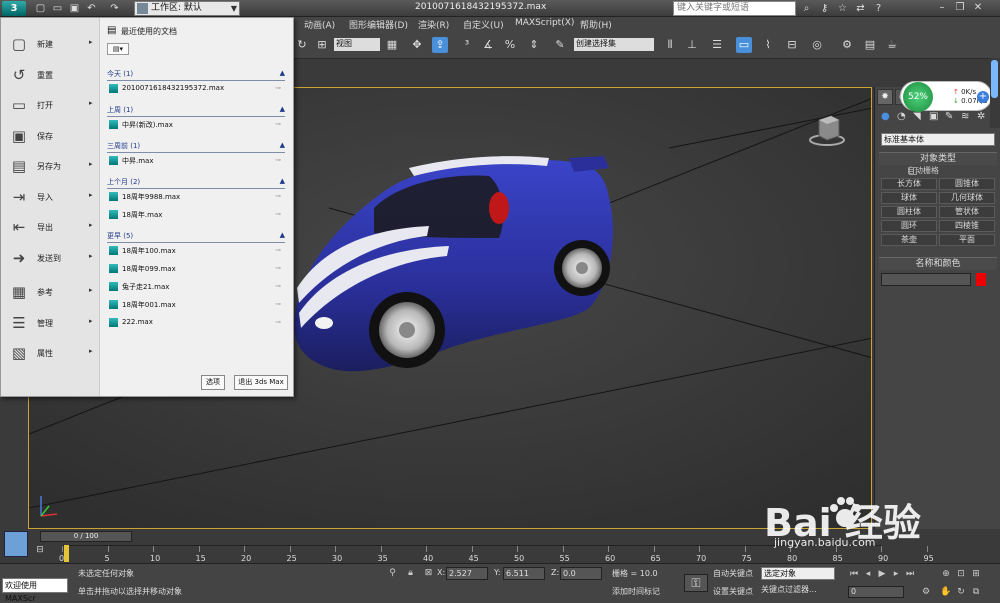 The height and width of the screenshot is (603, 1000). I want to click on group-older: 更早 (5) ▲, so click(196, 237).